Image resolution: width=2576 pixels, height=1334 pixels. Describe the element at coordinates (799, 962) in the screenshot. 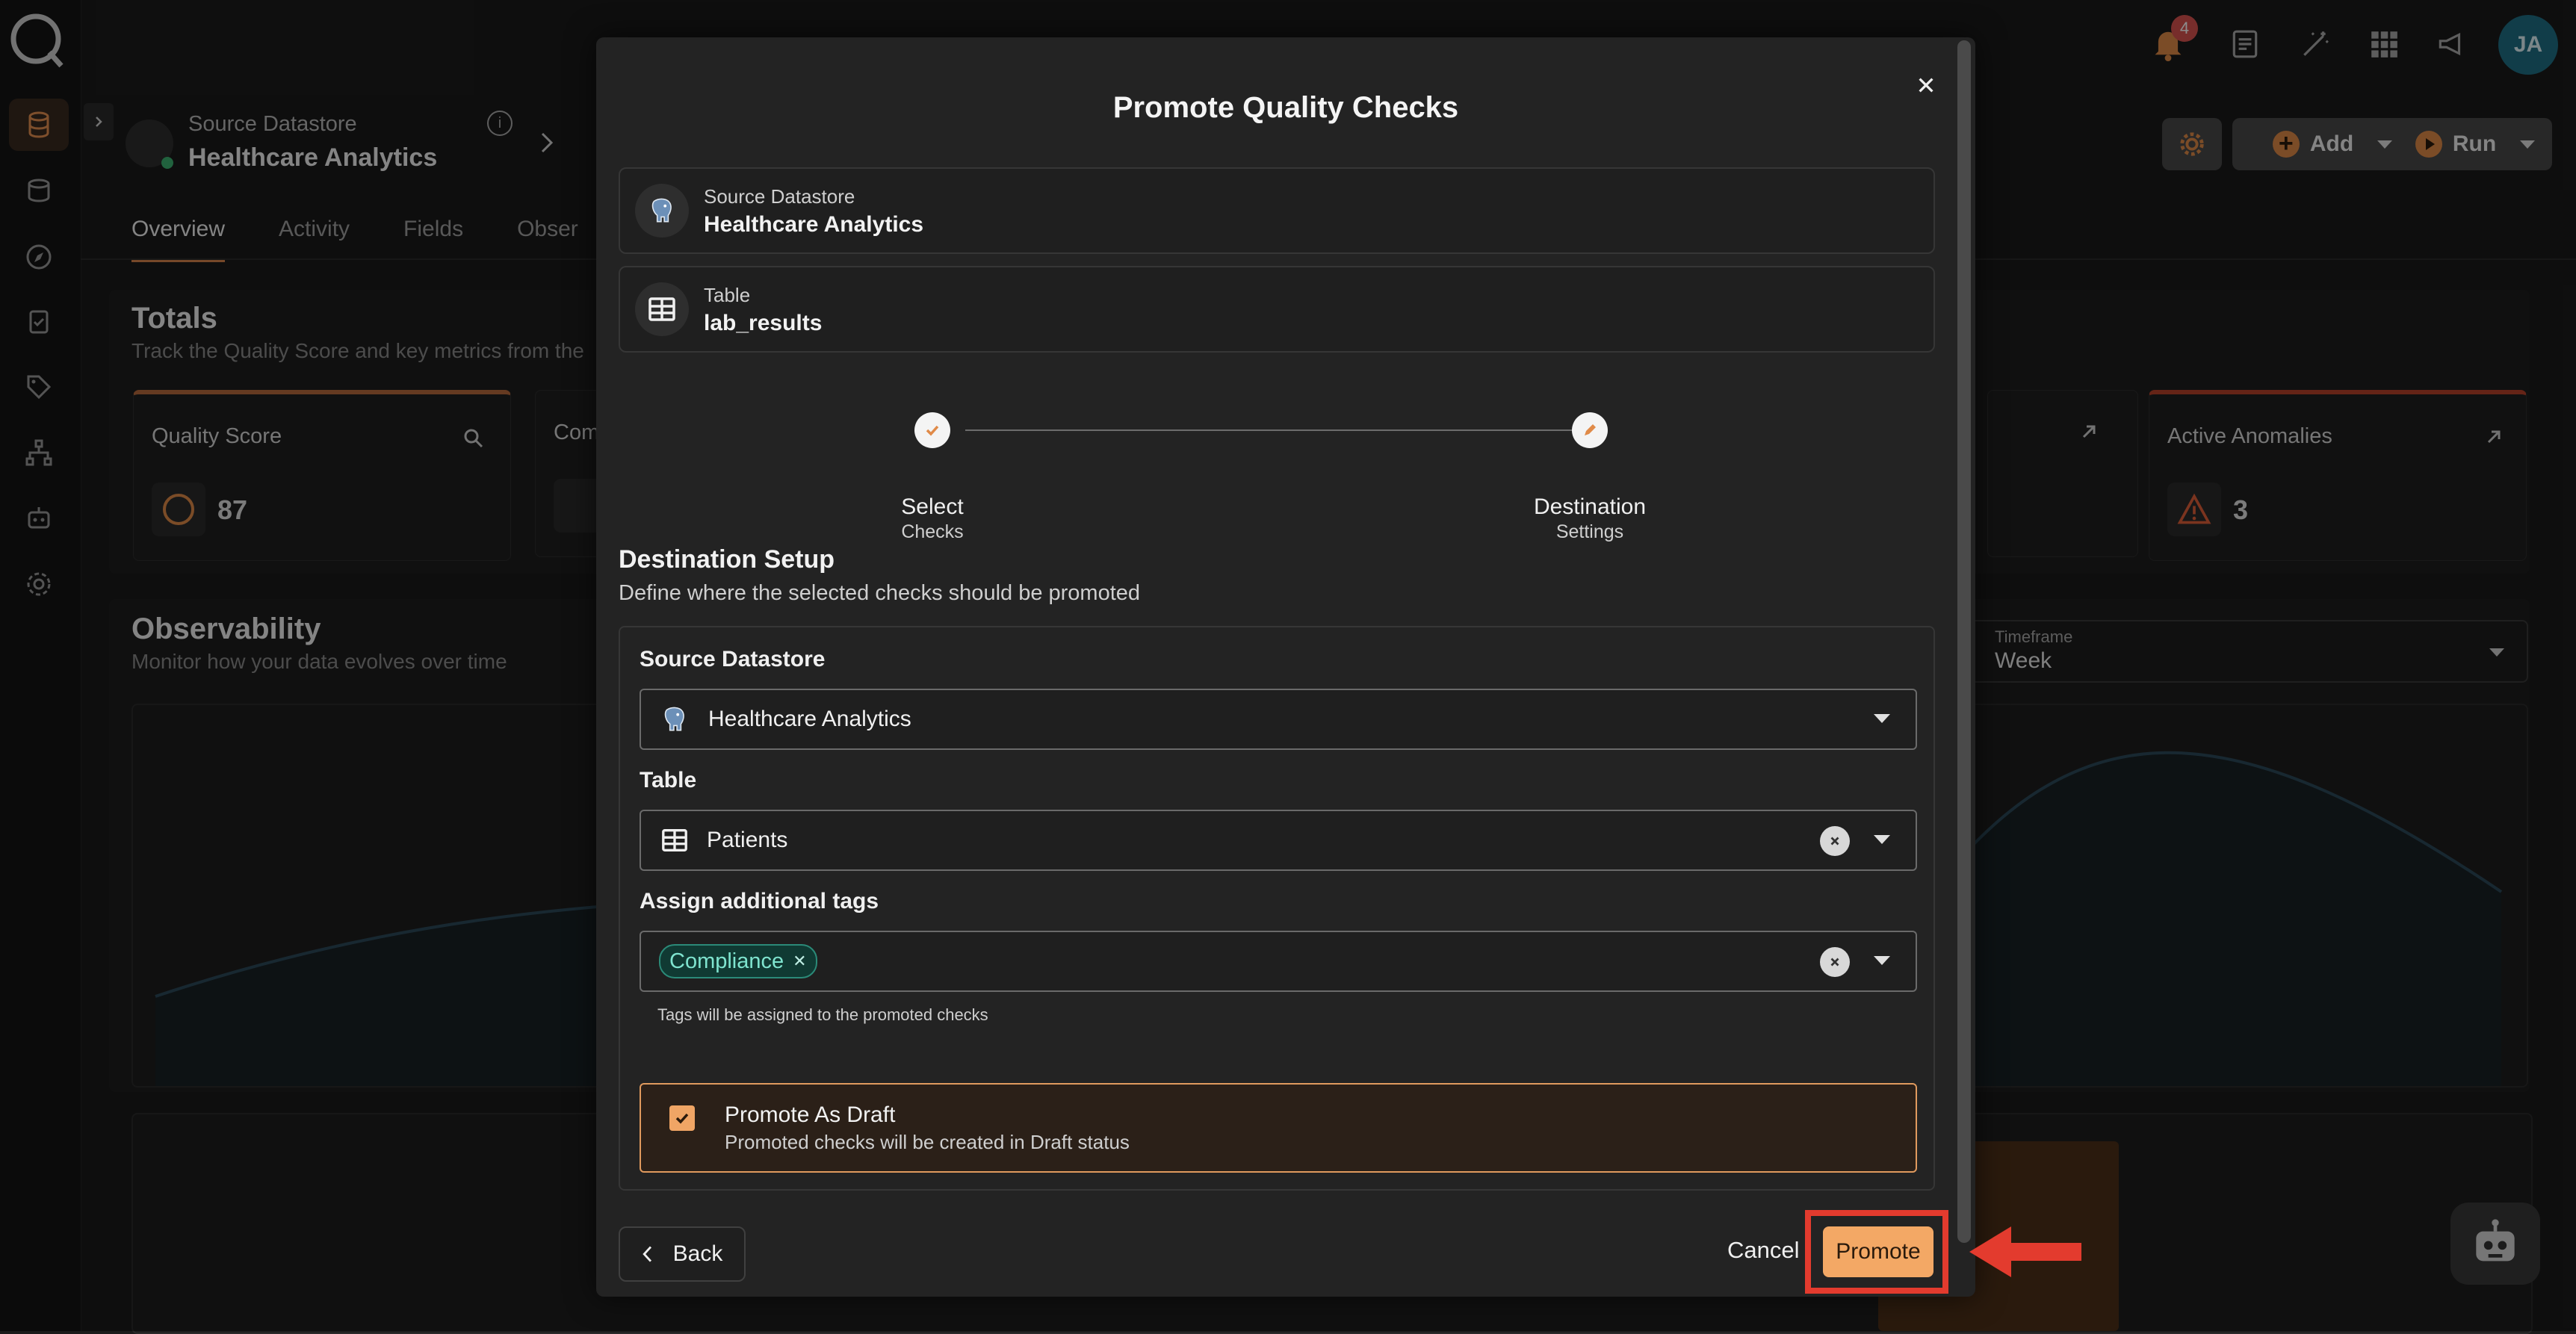

I see `remove-tag-icon: ✕` at that location.